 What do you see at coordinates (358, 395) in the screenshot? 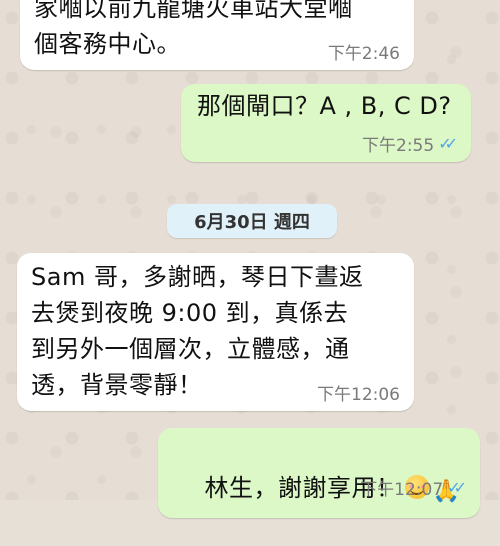
I see `message-time: 下午12:06` at bounding box center [358, 395].